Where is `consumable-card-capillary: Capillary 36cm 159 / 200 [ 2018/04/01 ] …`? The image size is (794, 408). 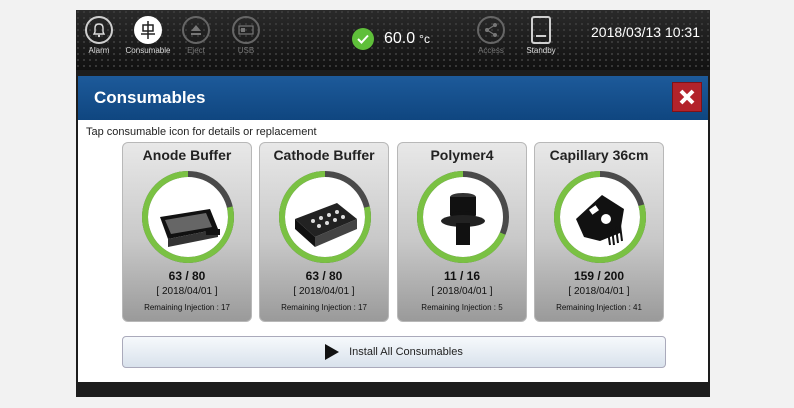 consumable-card-capillary: Capillary 36cm 159 / 200 [ 2018/04/01 ] … is located at coordinates (599, 232).